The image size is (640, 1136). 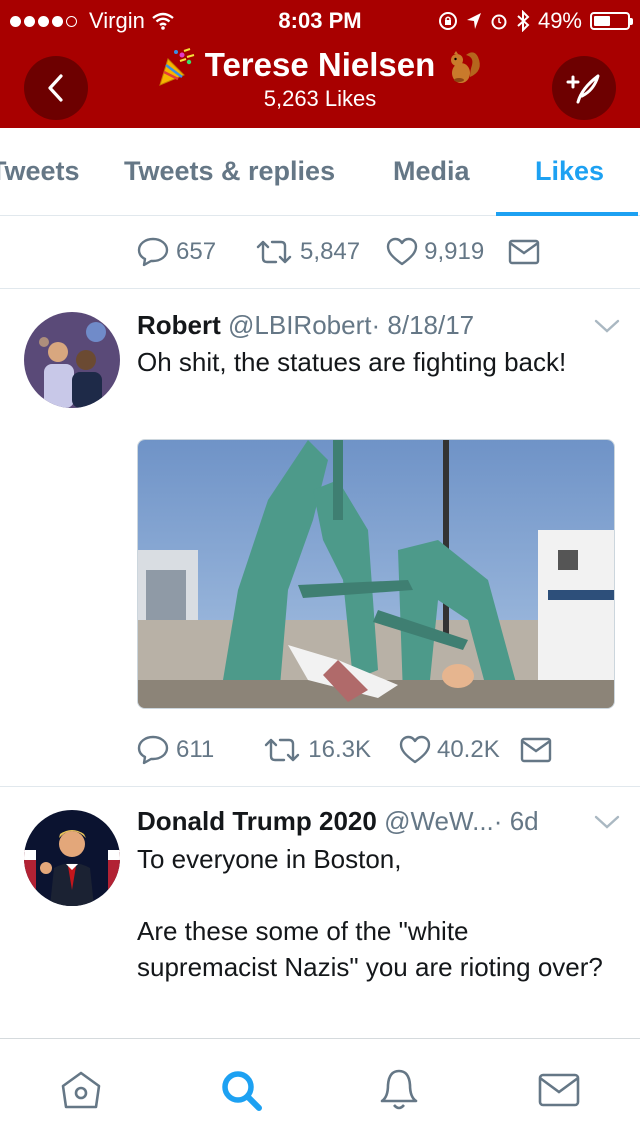 I want to click on author-name: Donald Trump 2020, so click(x=257, y=821).